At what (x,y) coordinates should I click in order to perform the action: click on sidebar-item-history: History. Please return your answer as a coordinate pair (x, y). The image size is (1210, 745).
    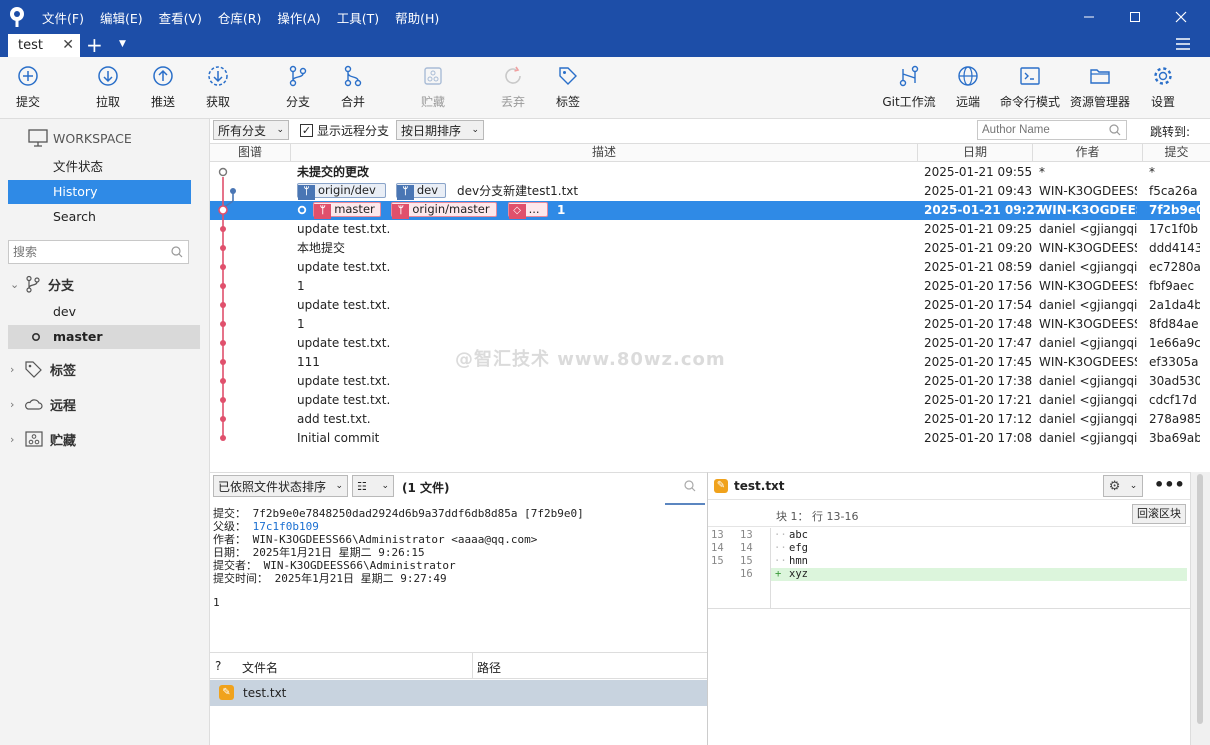
    Looking at the image, I should click on (99, 192).